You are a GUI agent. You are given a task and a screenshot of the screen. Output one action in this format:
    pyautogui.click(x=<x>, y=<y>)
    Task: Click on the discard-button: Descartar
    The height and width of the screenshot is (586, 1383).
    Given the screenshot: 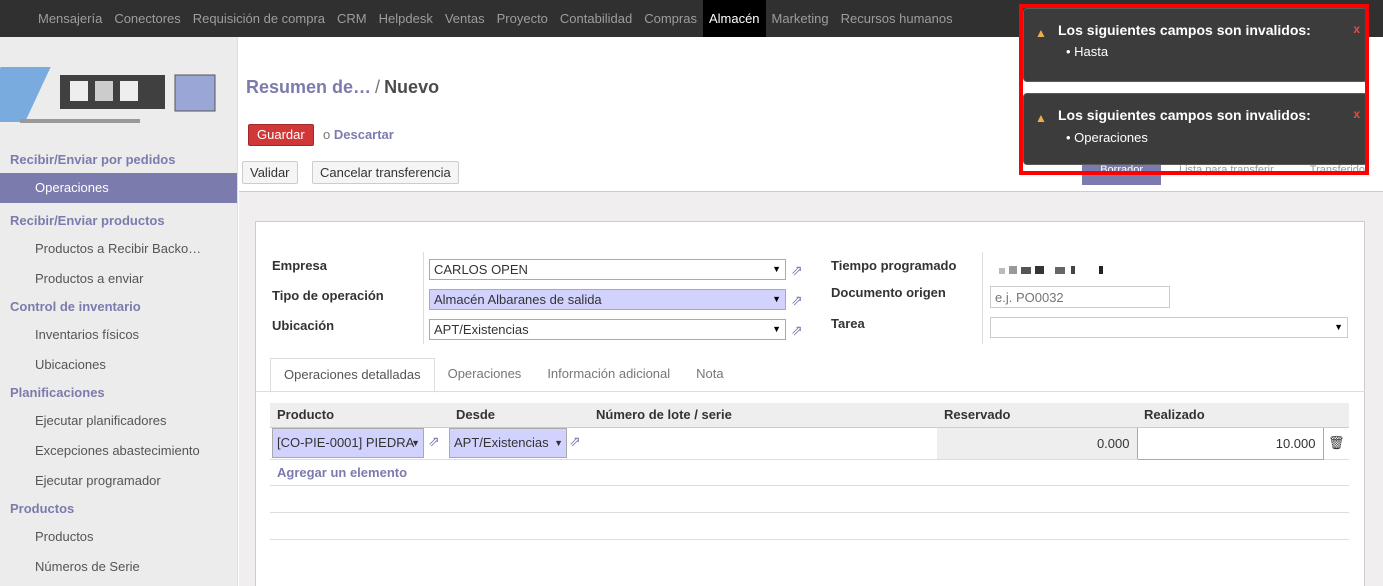 What is the action you would take?
    pyautogui.click(x=364, y=134)
    